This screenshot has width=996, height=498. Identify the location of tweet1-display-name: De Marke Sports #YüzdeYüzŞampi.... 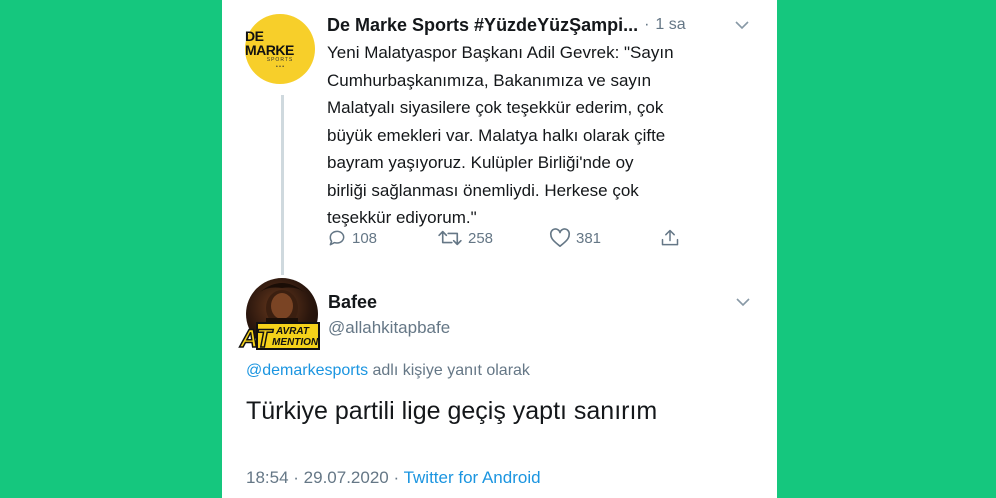
(482, 25).